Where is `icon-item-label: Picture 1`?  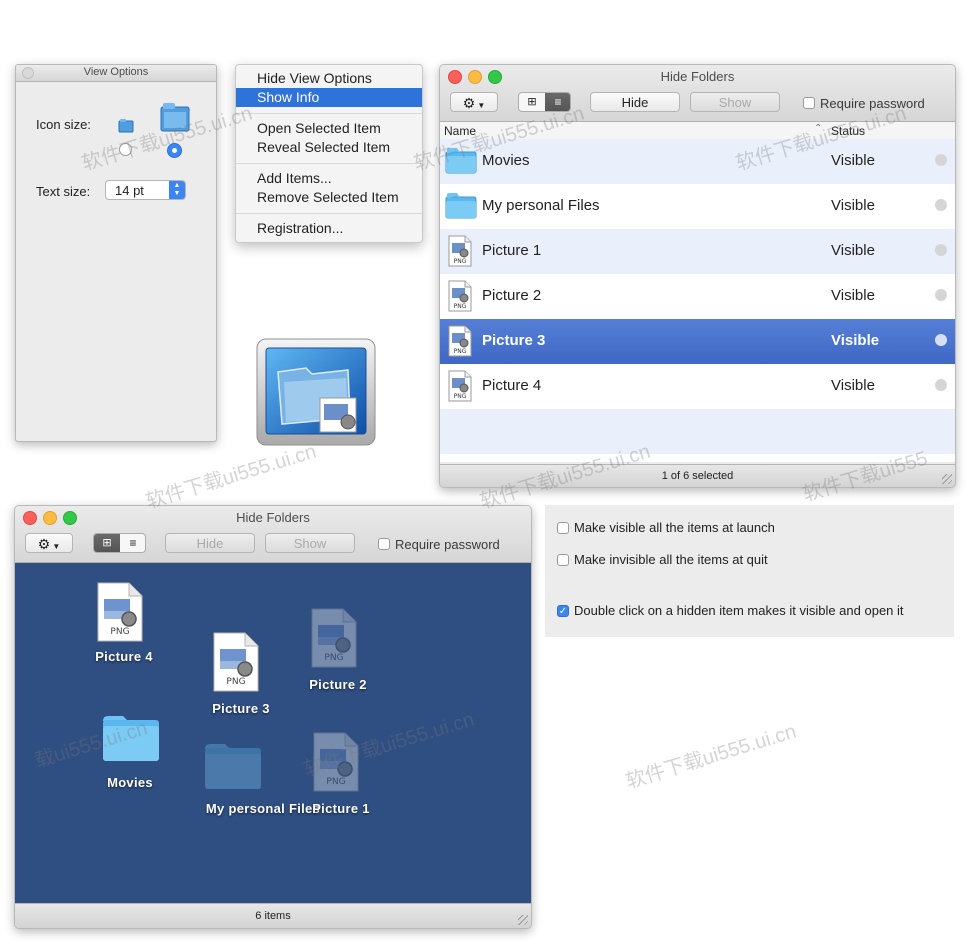
icon-item-label: Picture 1 is located at coordinates (341, 808).